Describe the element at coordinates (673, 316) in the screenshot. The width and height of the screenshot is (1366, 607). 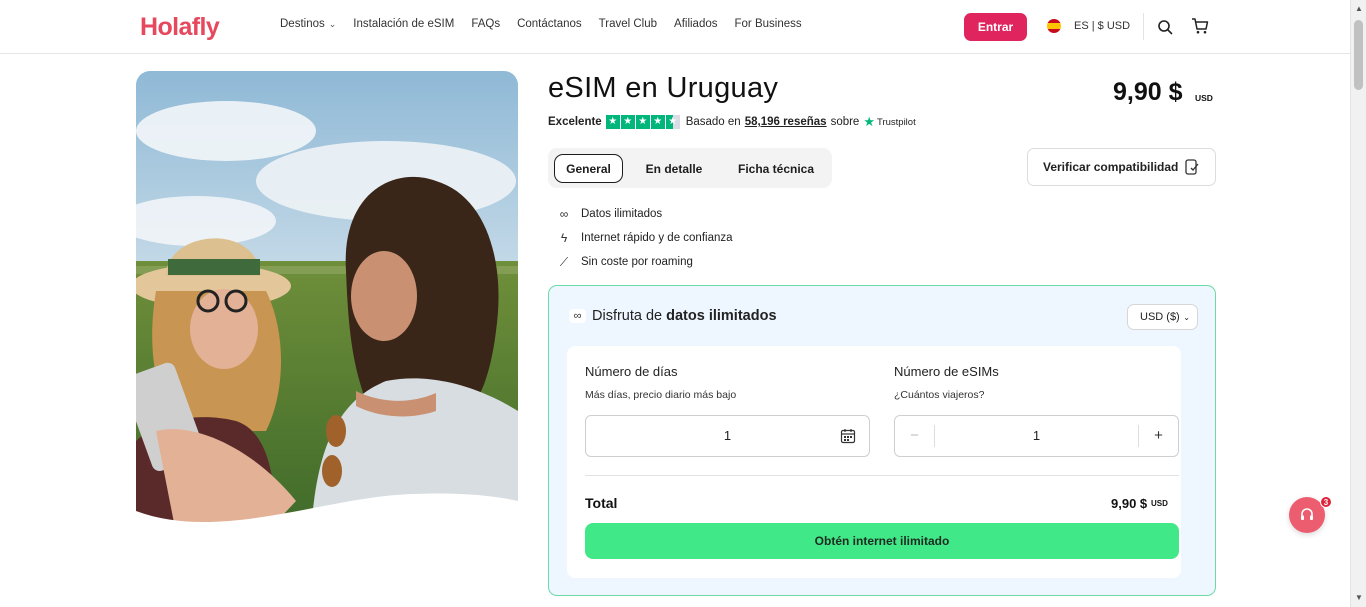
I see `plan-box-heading: ∞ Disfruta de datos ilimitados` at that location.